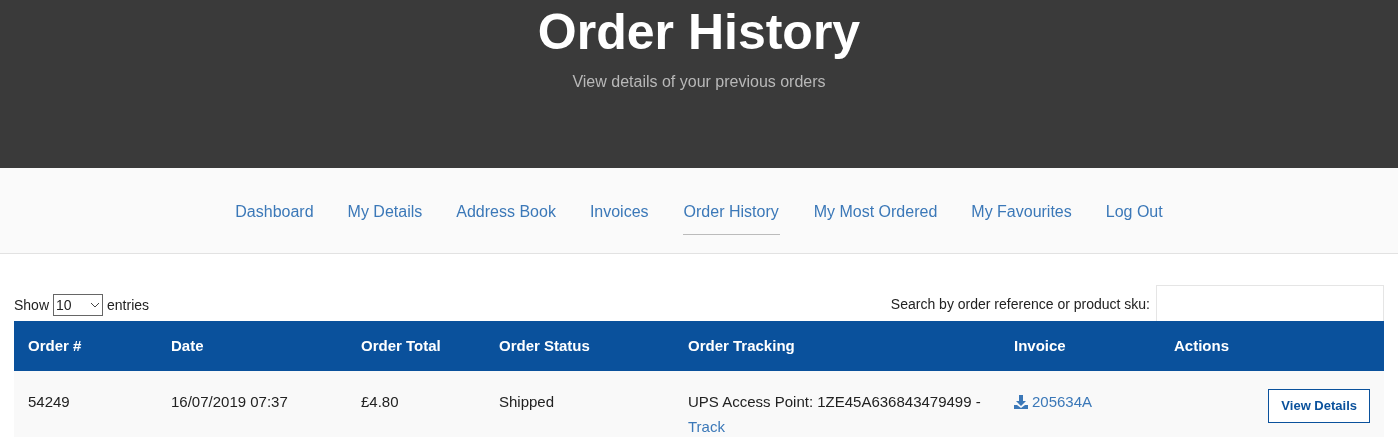 Image resolution: width=1398 pixels, height=437 pixels. I want to click on invoice-link: 205634A, so click(1053, 402).